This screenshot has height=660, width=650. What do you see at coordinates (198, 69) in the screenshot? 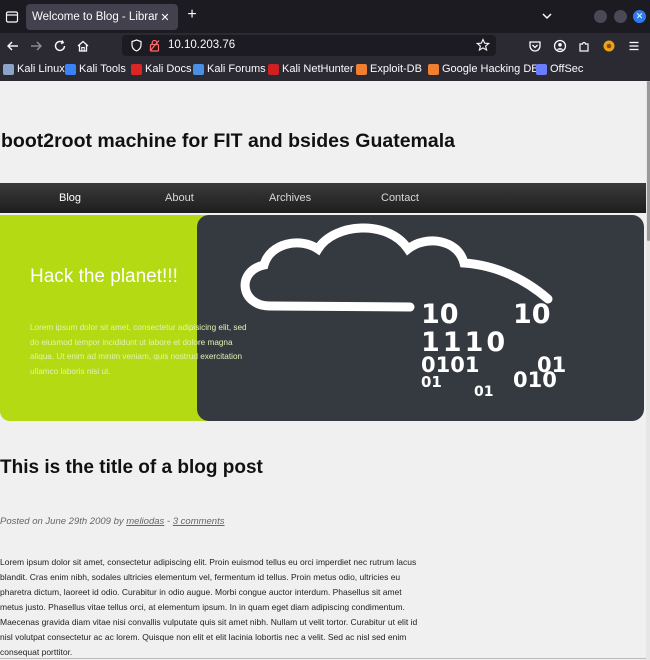
I see `kali-forums-icon` at bounding box center [198, 69].